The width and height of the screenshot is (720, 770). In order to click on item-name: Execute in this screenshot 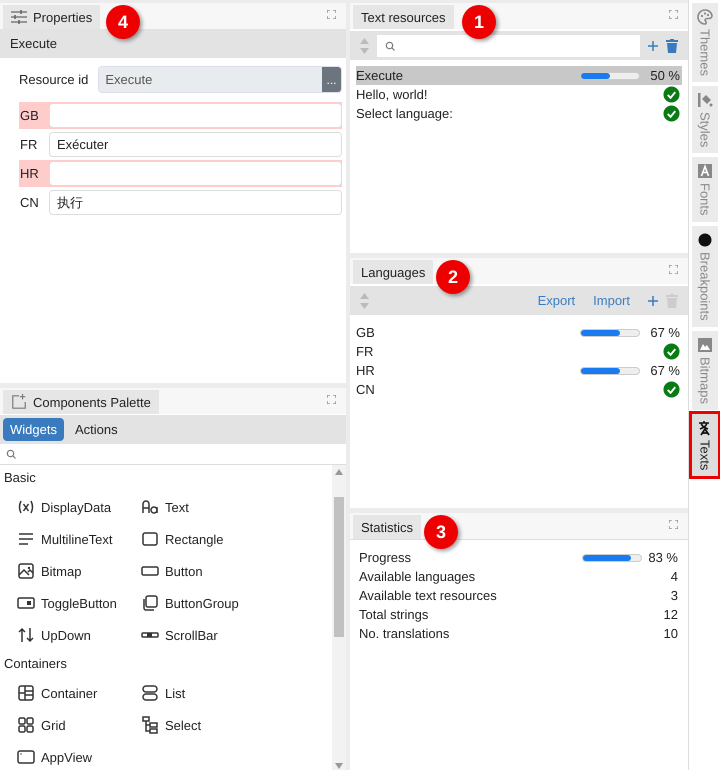, I will do `click(380, 75)`.